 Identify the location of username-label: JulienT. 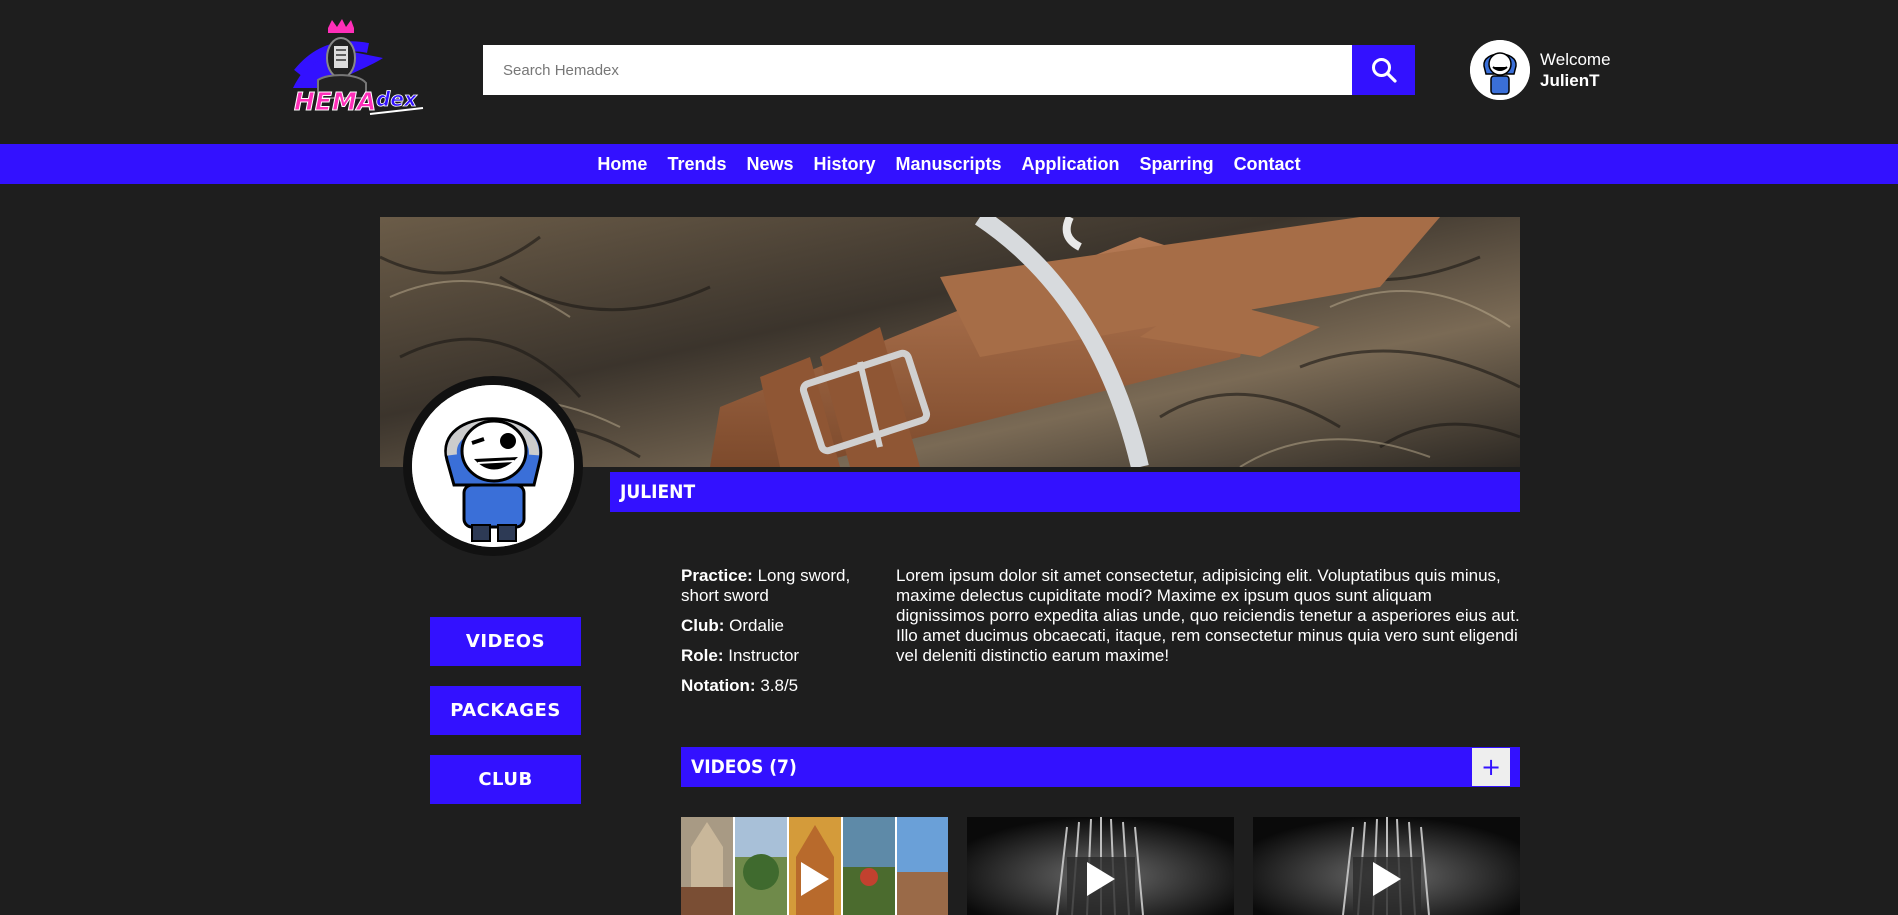
(1575, 80).